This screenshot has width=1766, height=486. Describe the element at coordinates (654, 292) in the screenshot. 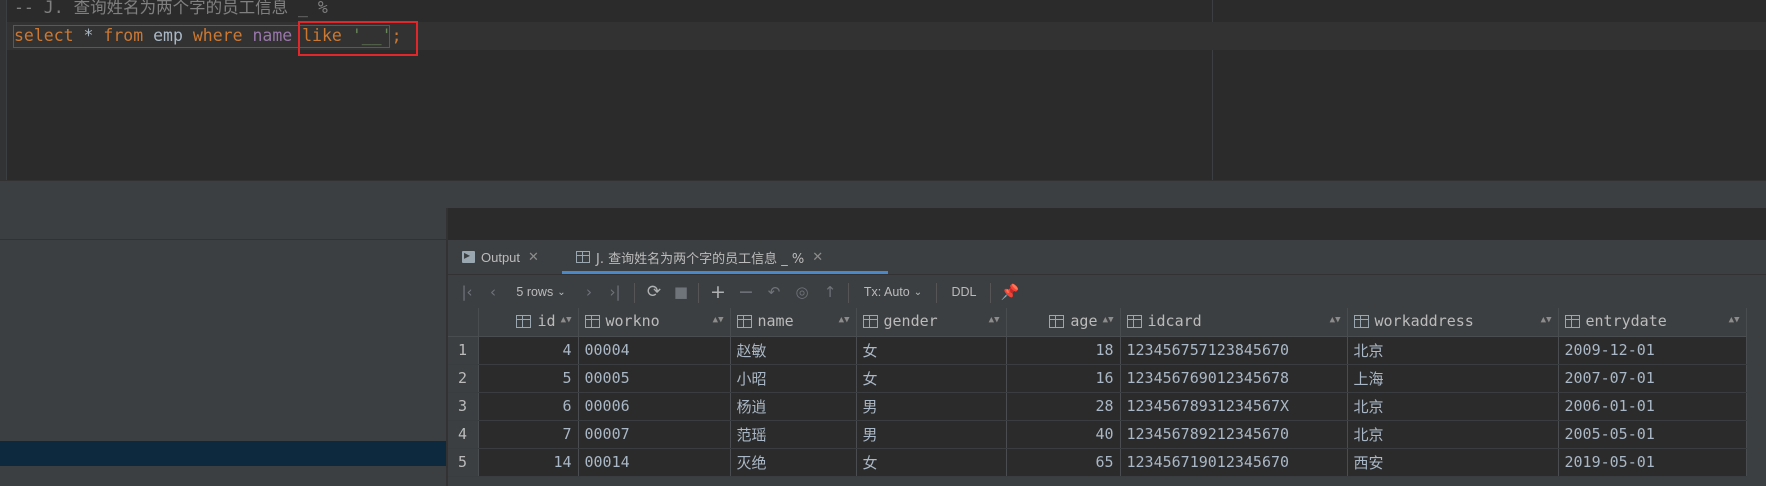

I see `refresh-icon: ⟳` at that location.